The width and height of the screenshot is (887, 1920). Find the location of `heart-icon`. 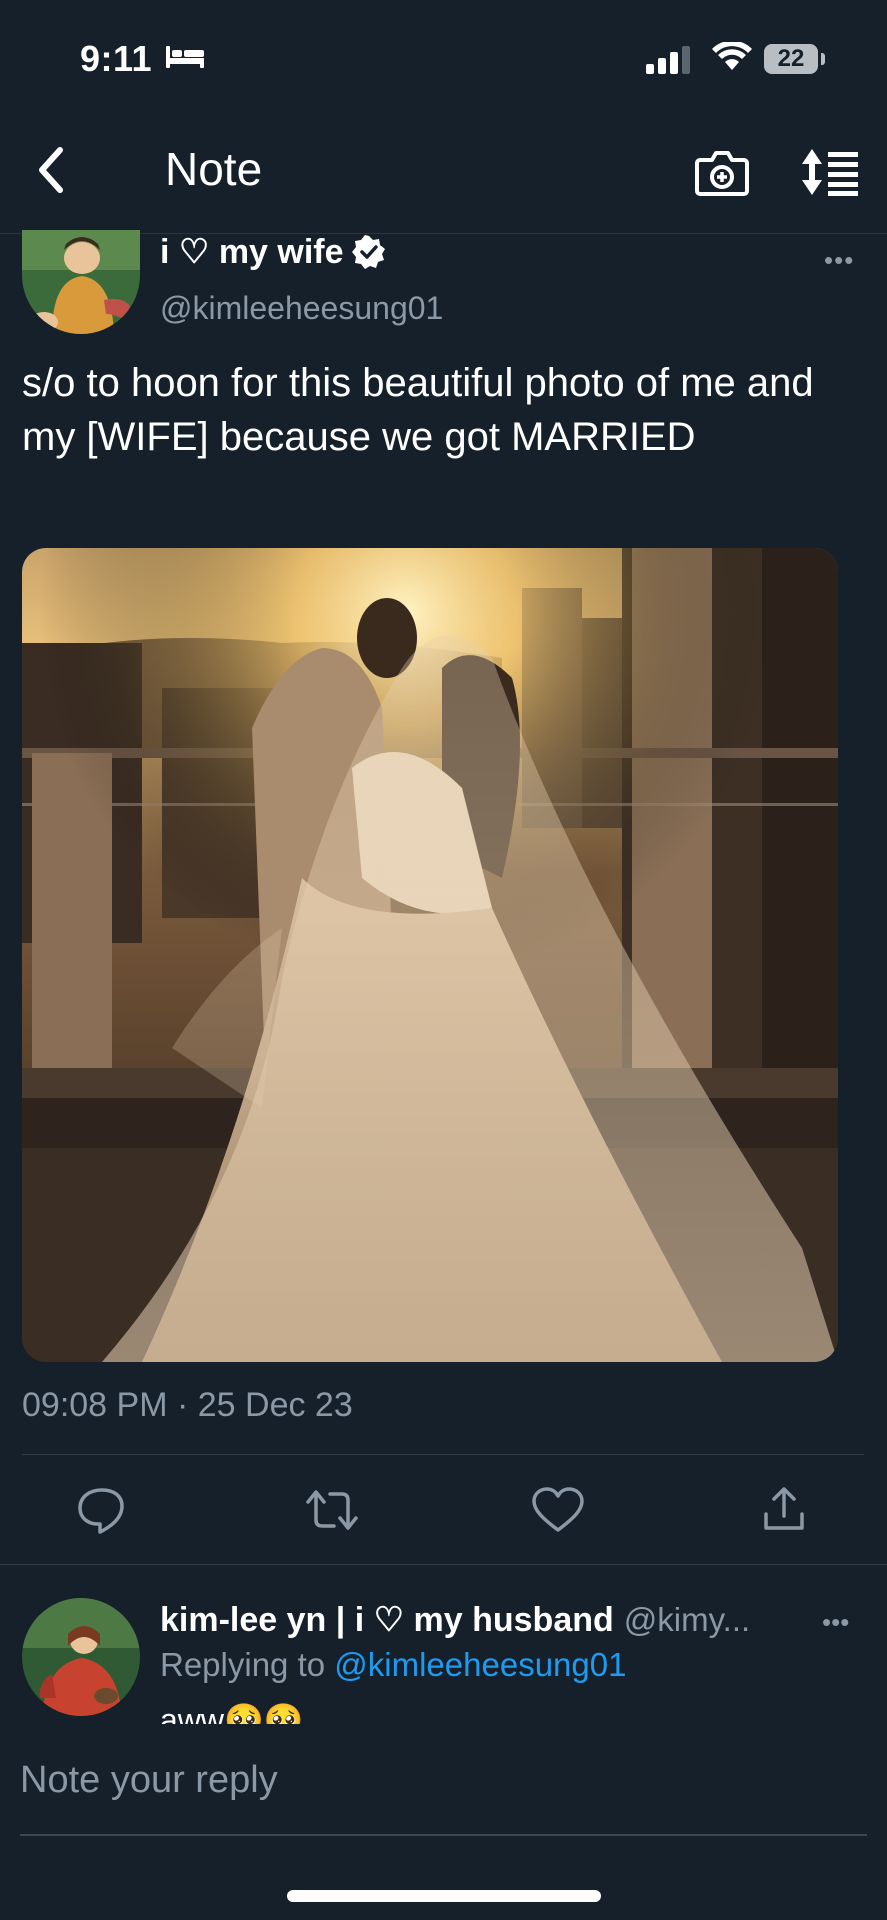

heart-icon is located at coordinates (558, 1509).